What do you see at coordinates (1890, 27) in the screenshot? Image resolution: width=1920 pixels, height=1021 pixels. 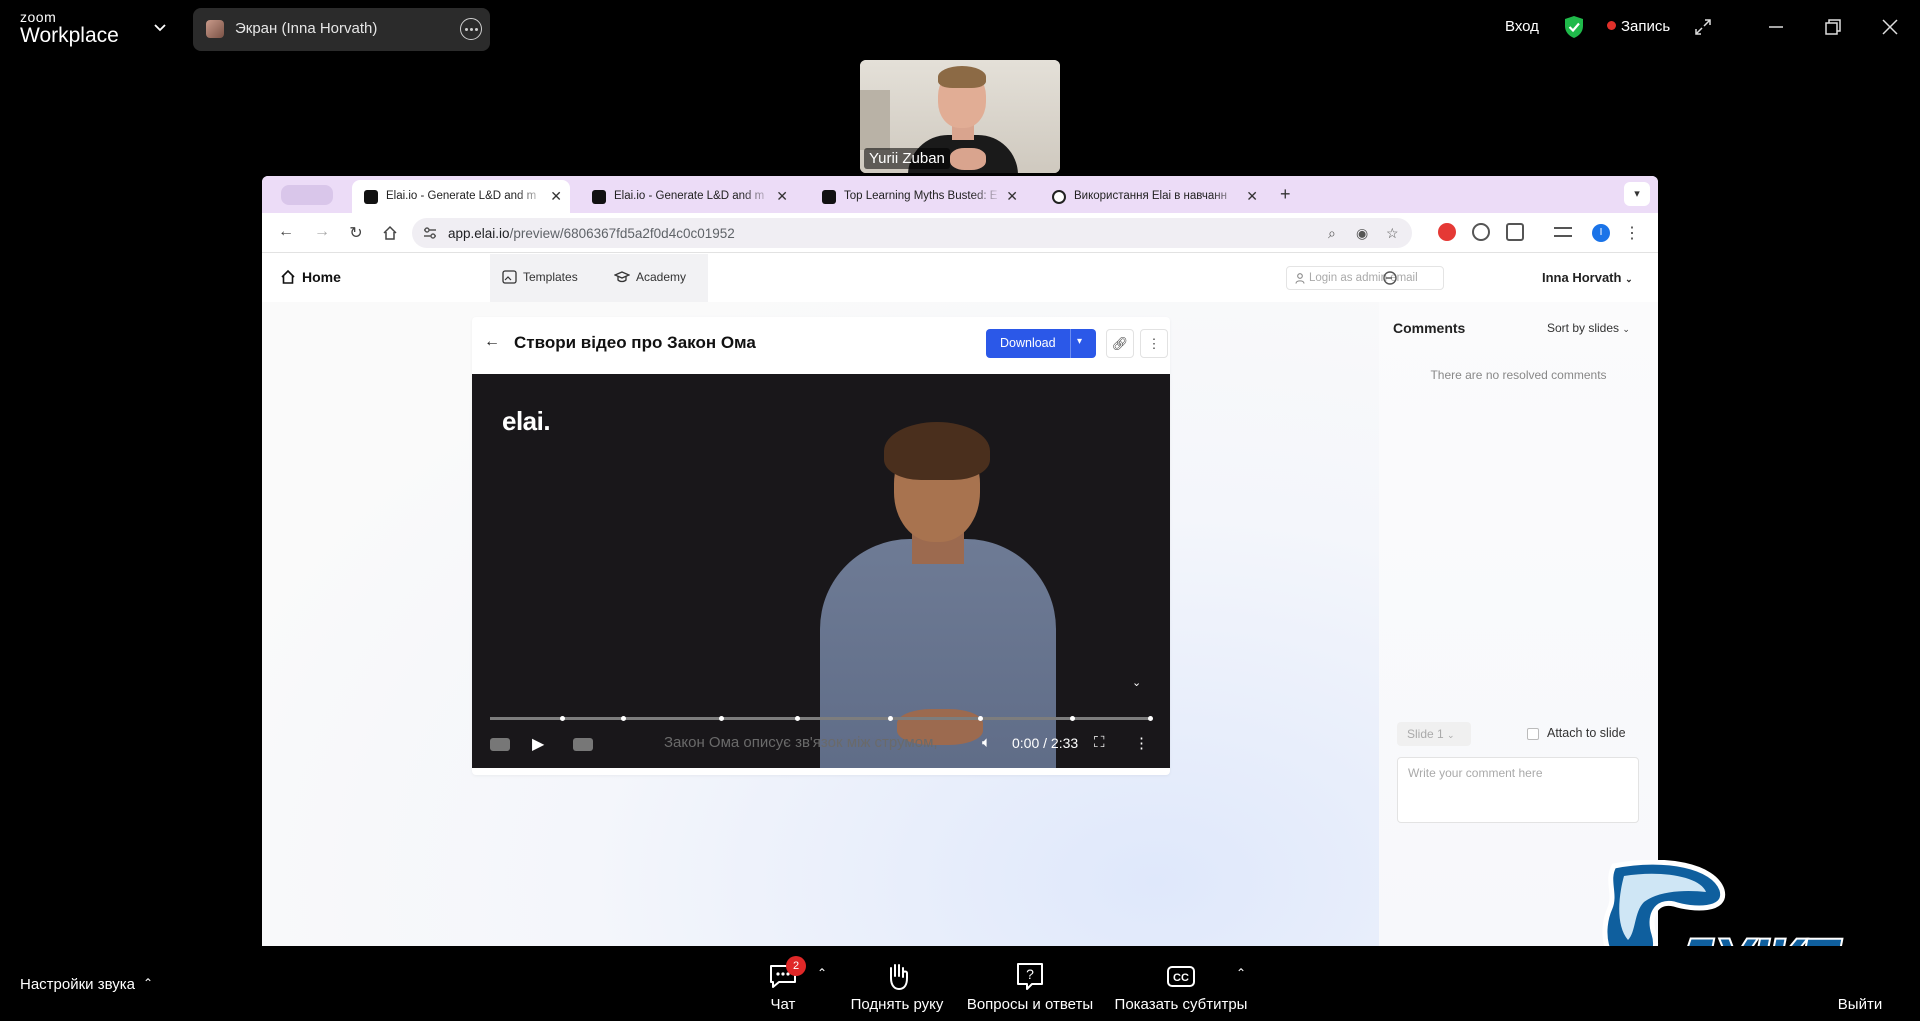 I see `close-icon` at bounding box center [1890, 27].